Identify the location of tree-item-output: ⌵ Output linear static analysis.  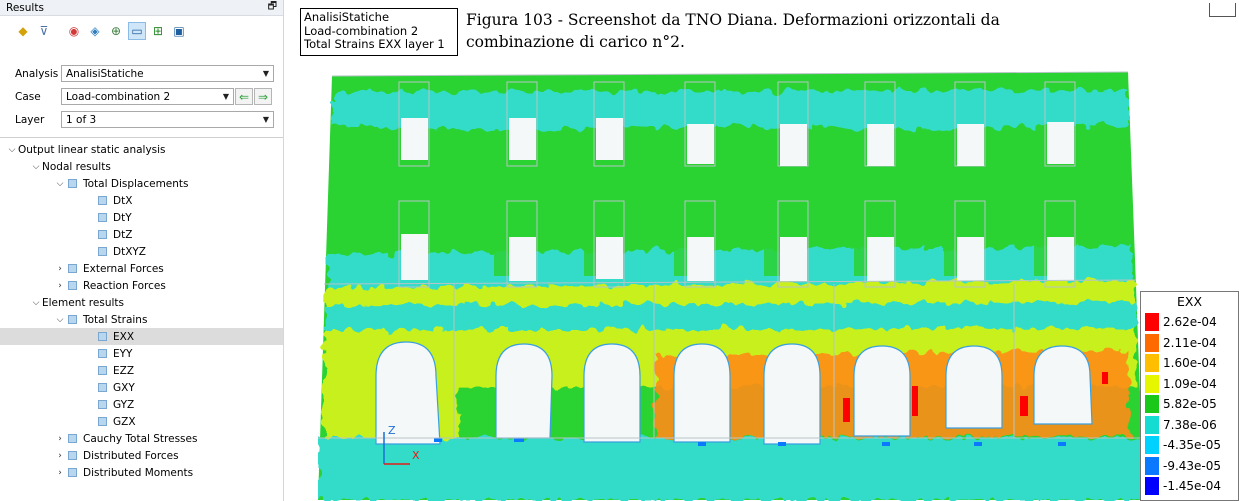
(141, 149).